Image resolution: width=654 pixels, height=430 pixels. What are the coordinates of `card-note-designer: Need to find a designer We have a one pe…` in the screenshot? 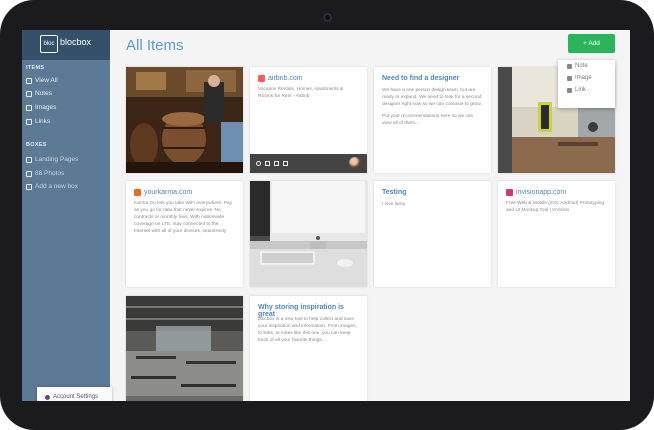 It's located at (432, 120).